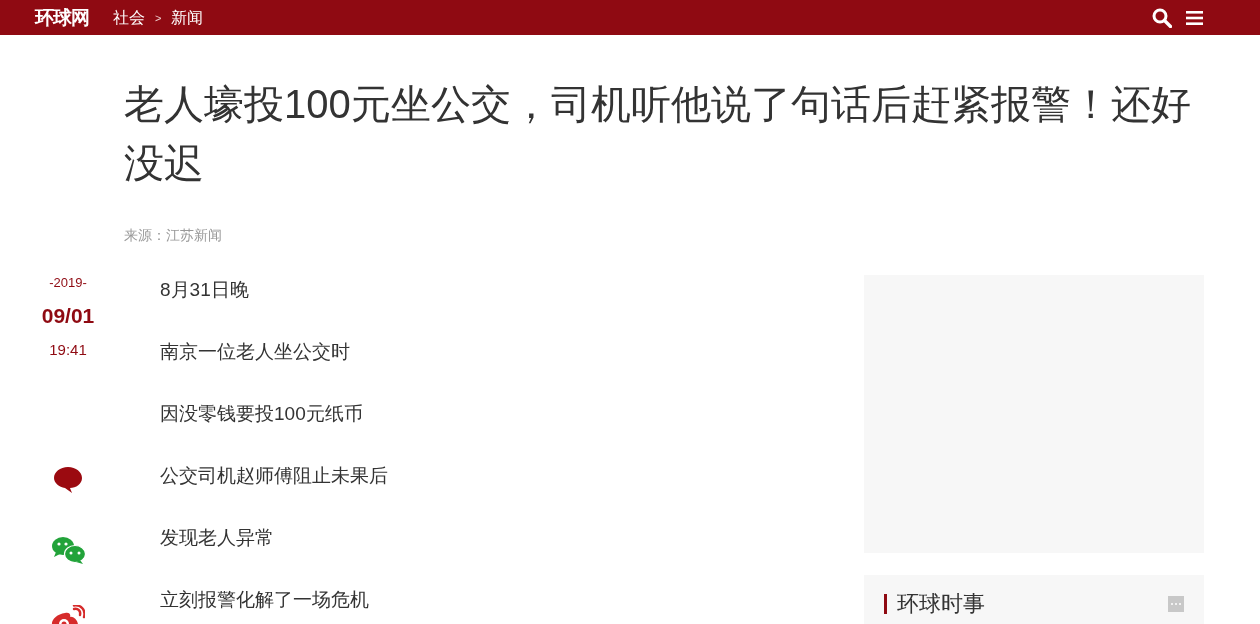 This screenshot has width=1260, height=624. Describe the element at coordinates (68, 614) in the screenshot. I see `weibo-icon` at that location.